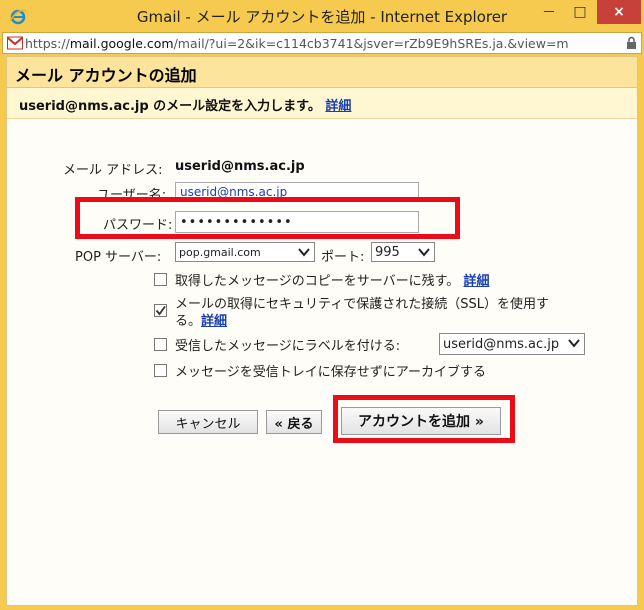 This screenshot has height=610, width=644. I want to click on back-button: « 戻る, so click(294, 422).